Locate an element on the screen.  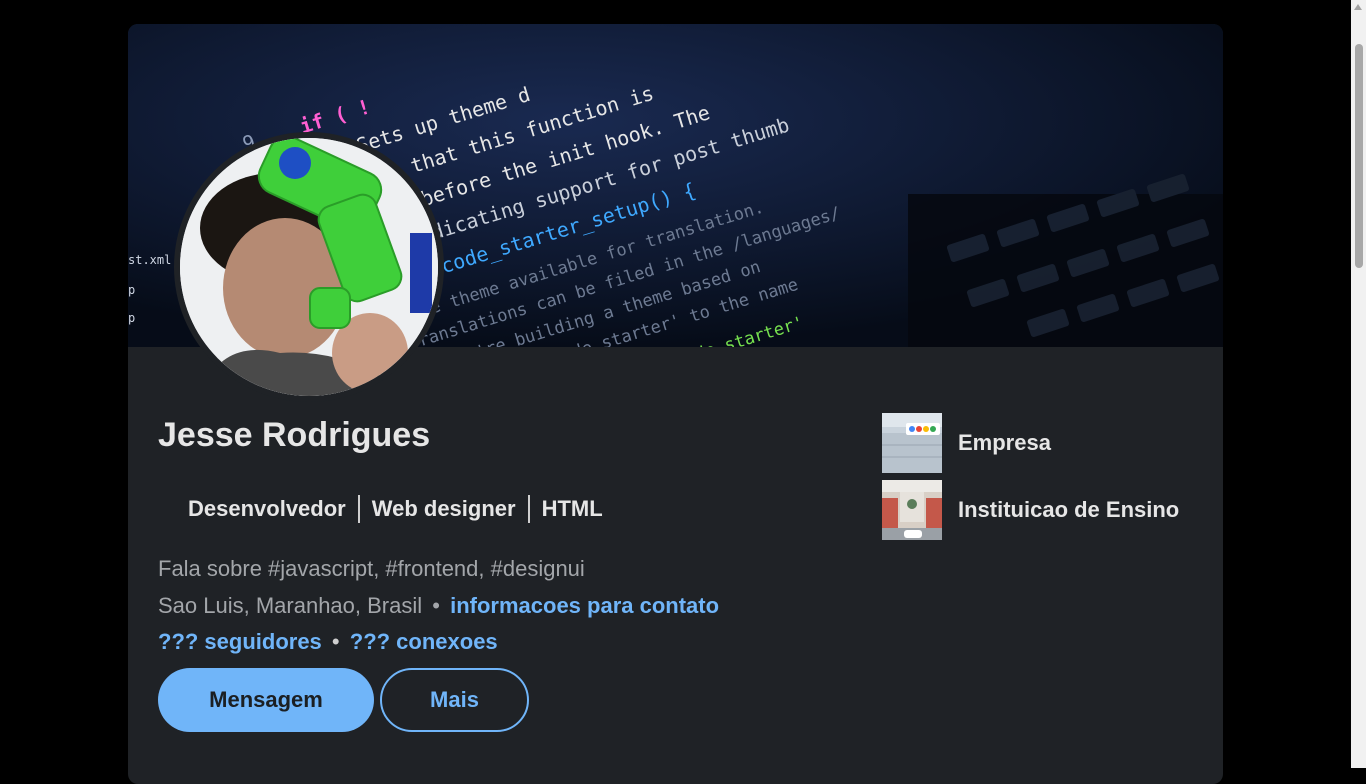
experience-school-label: Instituicao de Ensino is located at coordinates (1069, 509).